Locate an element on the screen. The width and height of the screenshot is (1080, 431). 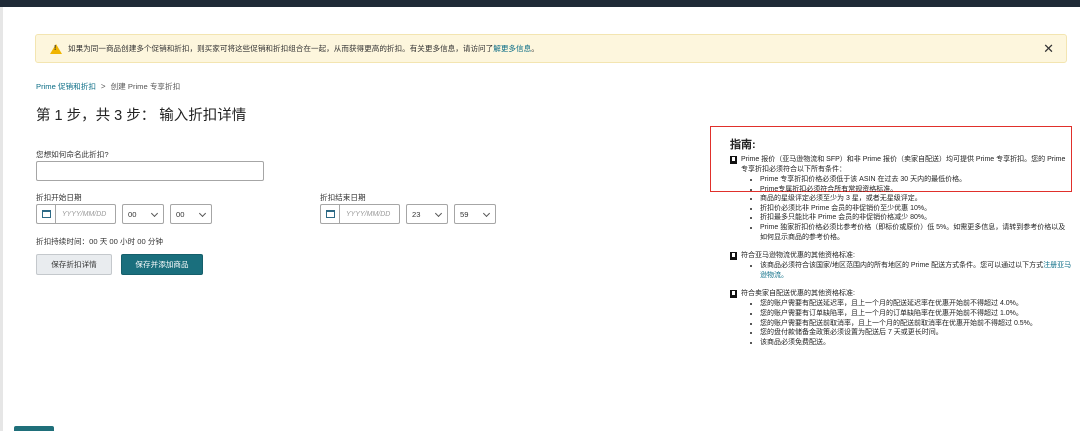
list-item: 您的账户需要有订单缺陷率，且上一个月的订单缺陷率在优惠开始前不得超过 1.0%。 is located at coordinates (916, 314).